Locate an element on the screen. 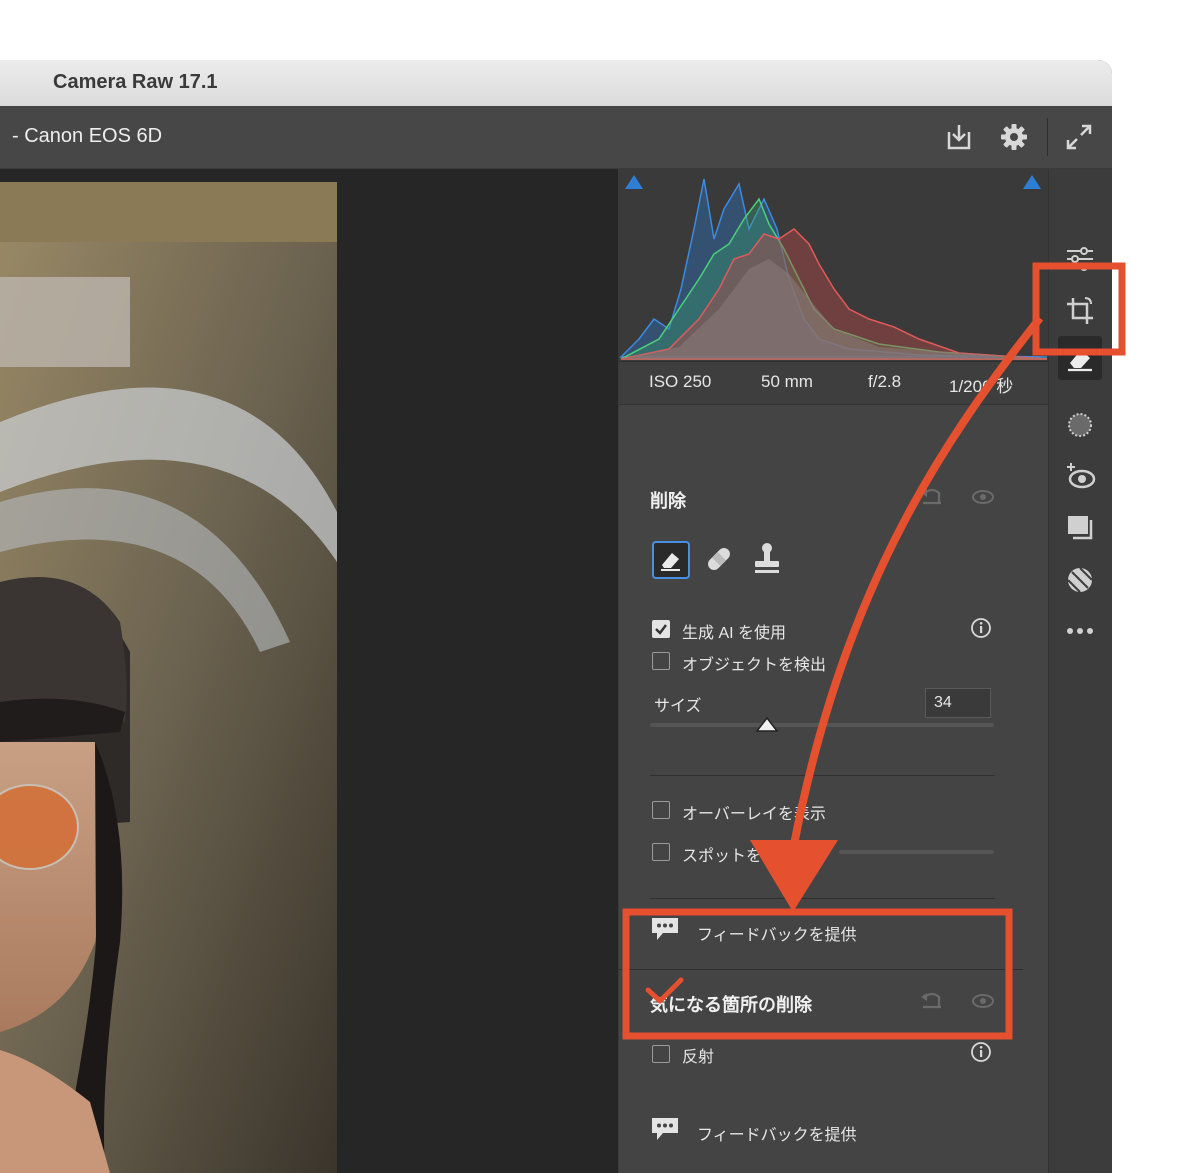 The height and width of the screenshot is (1173, 1200). snapshots-icon is located at coordinates (1080, 528).